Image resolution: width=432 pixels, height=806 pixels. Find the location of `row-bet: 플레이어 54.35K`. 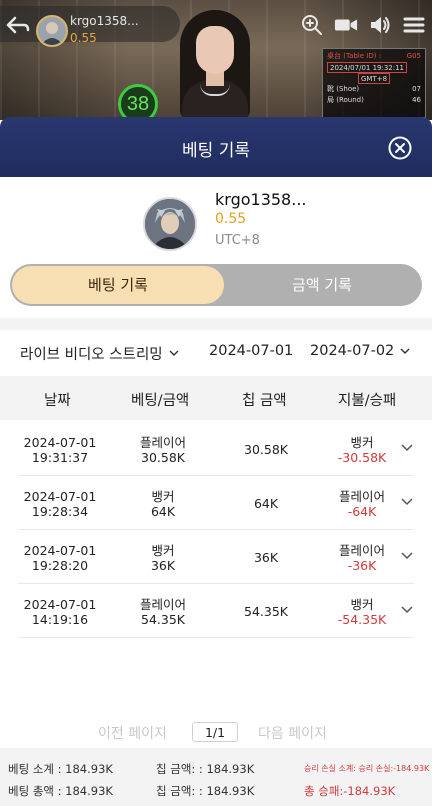

row-bet: 플레이어 54.35K is located at coordinates (162, 612).